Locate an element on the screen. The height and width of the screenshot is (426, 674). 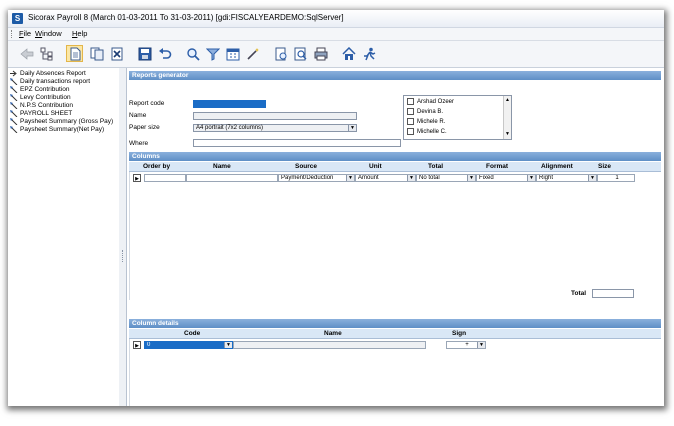
col-order-by: Order by is located at coordinates (156, 166).